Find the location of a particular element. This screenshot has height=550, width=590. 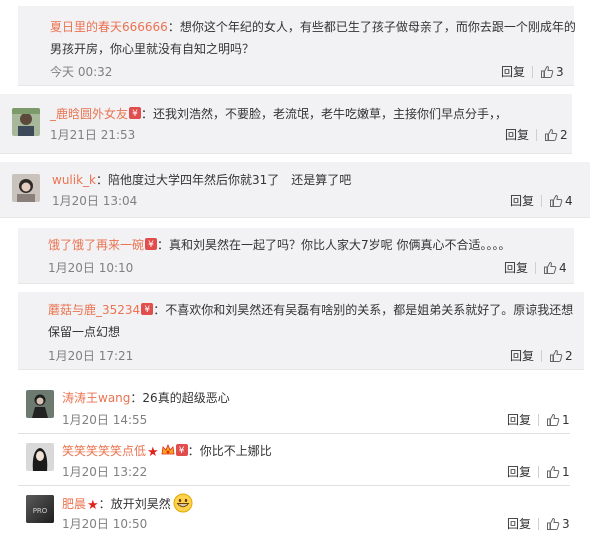

comment-text: 放开刘昊然 is located at coordinates (140, 504).